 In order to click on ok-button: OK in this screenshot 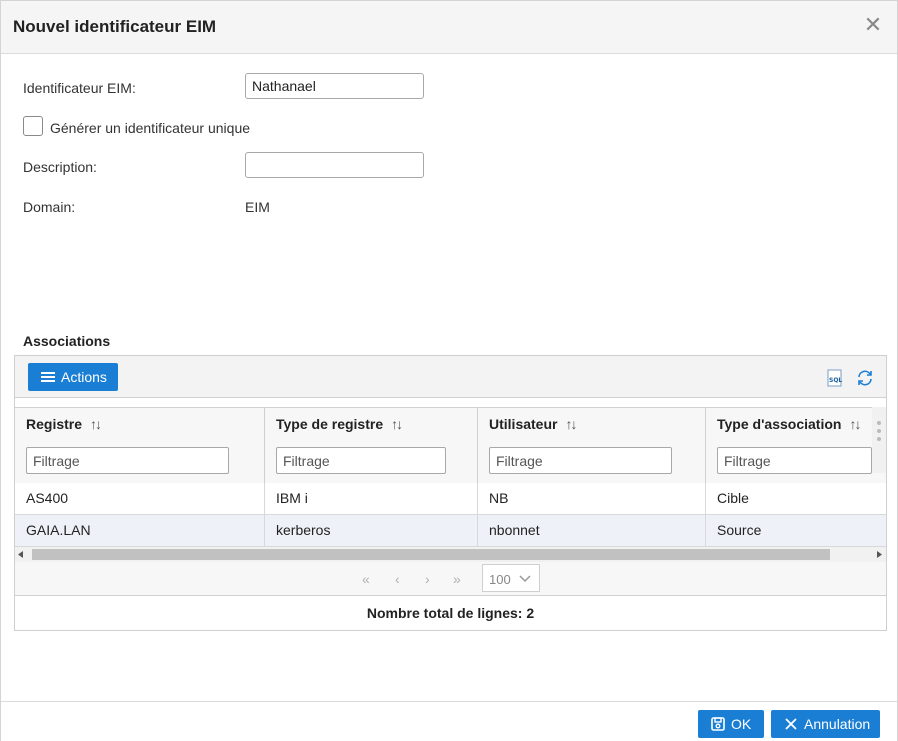, I will do `click(731, 724)`.